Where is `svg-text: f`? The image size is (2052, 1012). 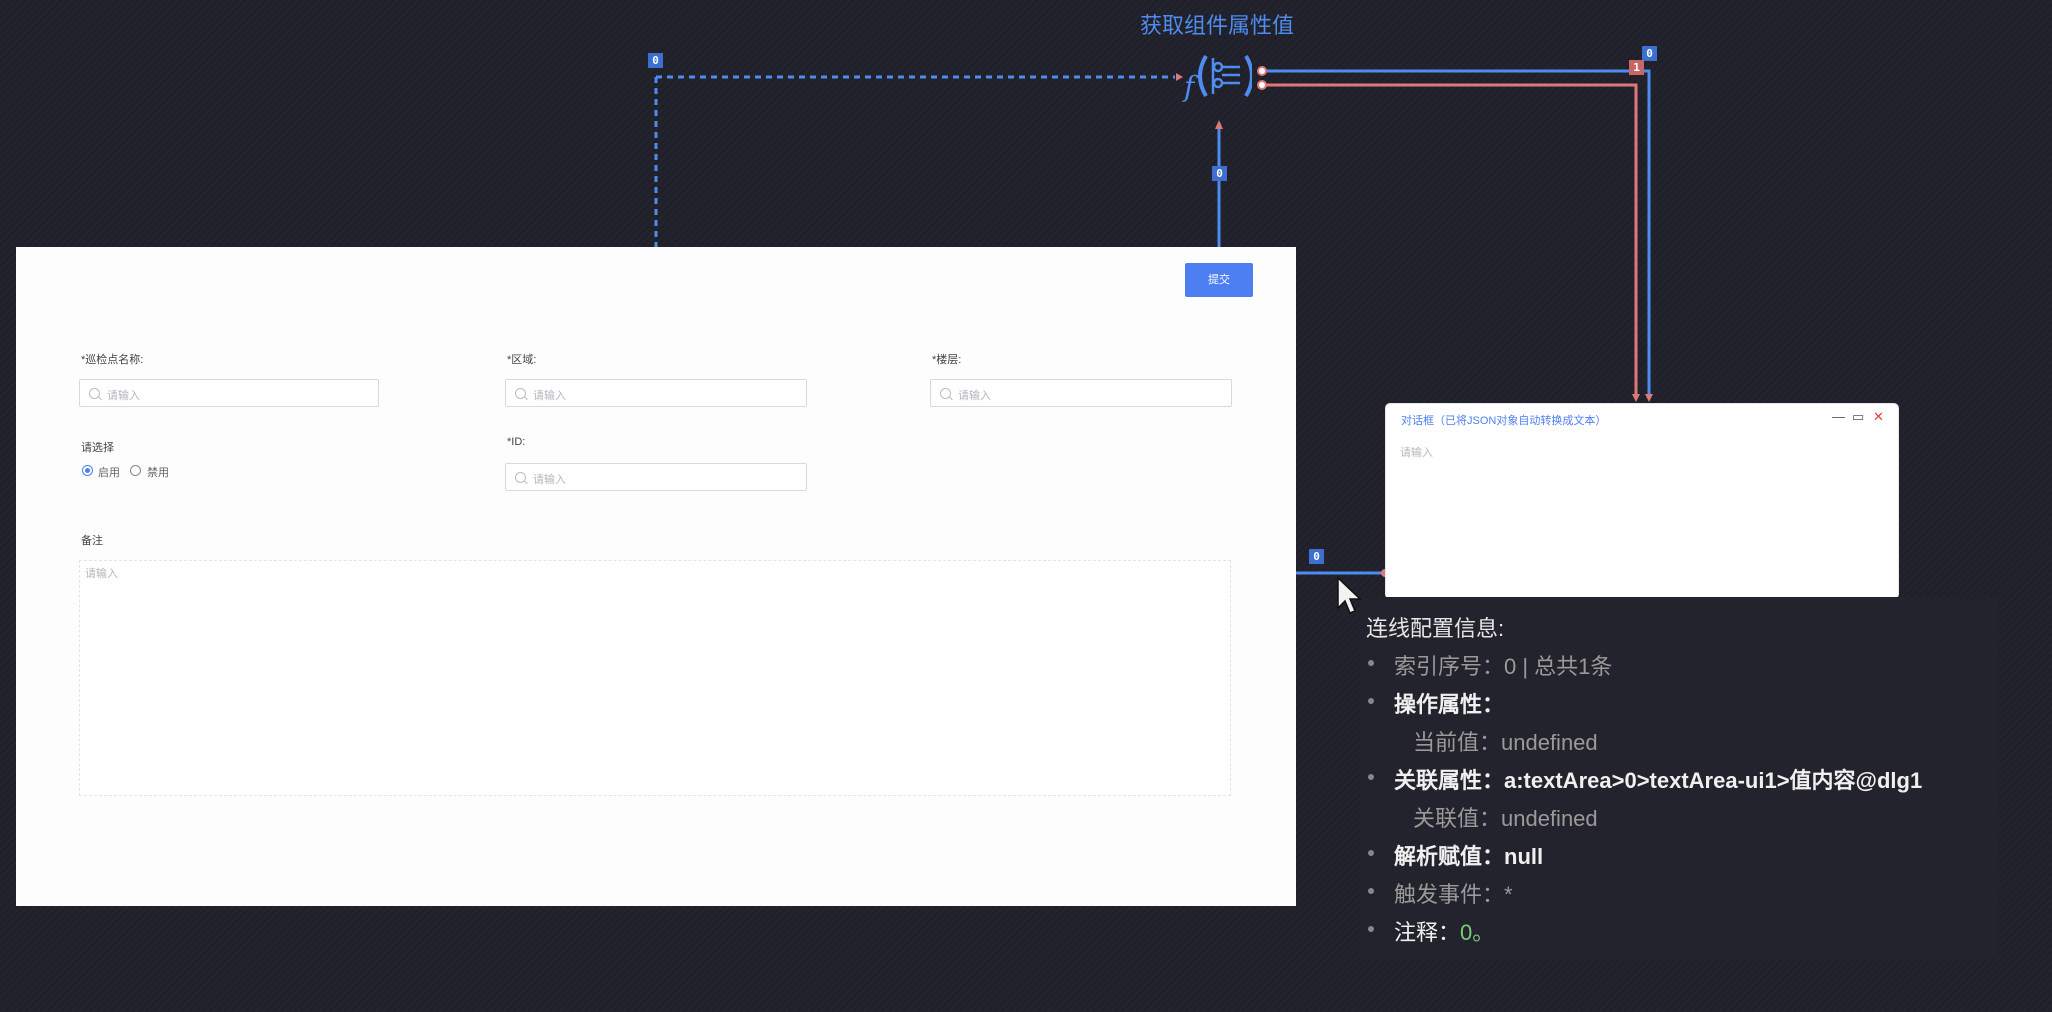 svg-text: f is located at coordinates (1190, 86).